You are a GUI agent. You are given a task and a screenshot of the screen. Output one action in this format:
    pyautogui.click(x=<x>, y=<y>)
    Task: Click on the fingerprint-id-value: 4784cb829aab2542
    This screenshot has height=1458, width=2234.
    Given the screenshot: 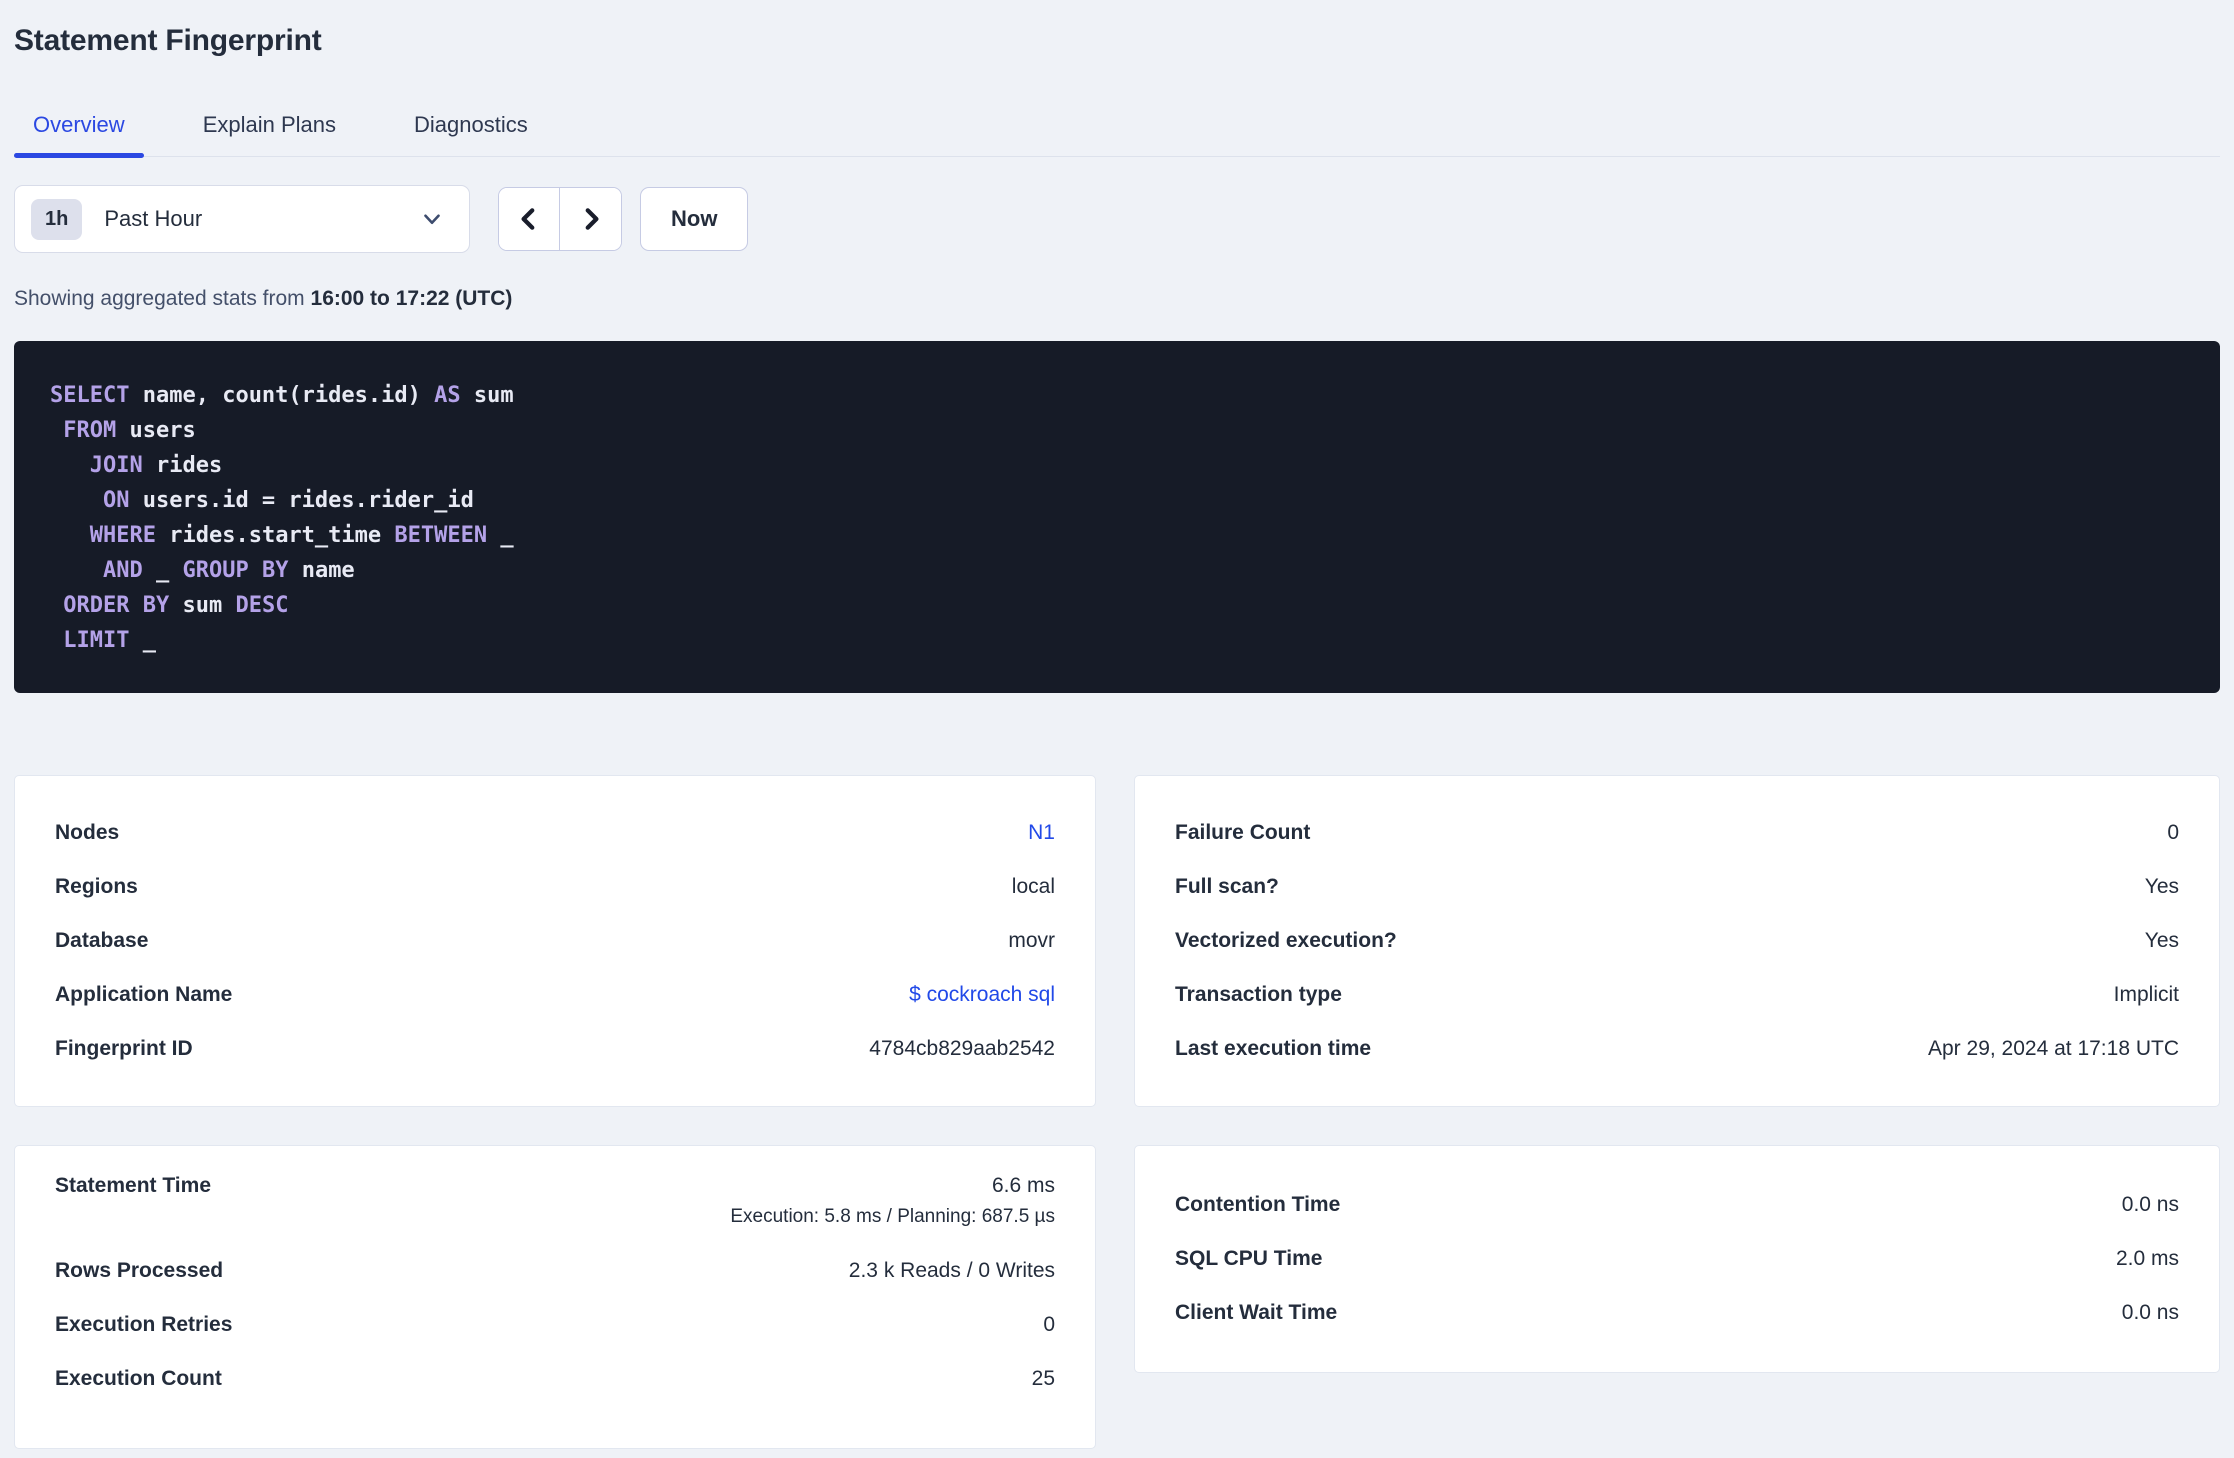 What is the action you would take?
    pyautogui.click(x=962, y=1048)
    